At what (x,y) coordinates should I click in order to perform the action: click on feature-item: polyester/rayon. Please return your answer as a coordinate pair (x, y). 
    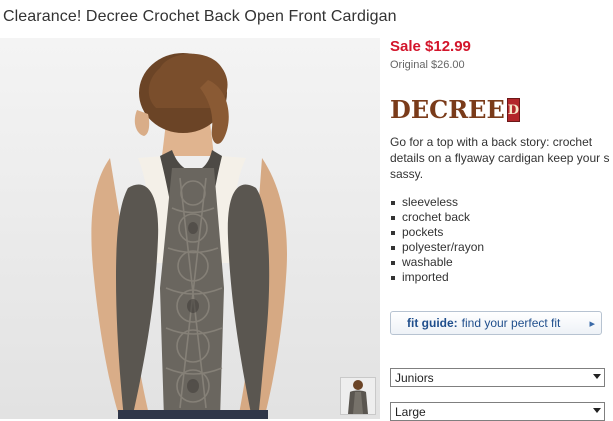
    Looking at the image, I should click on (437, 247).